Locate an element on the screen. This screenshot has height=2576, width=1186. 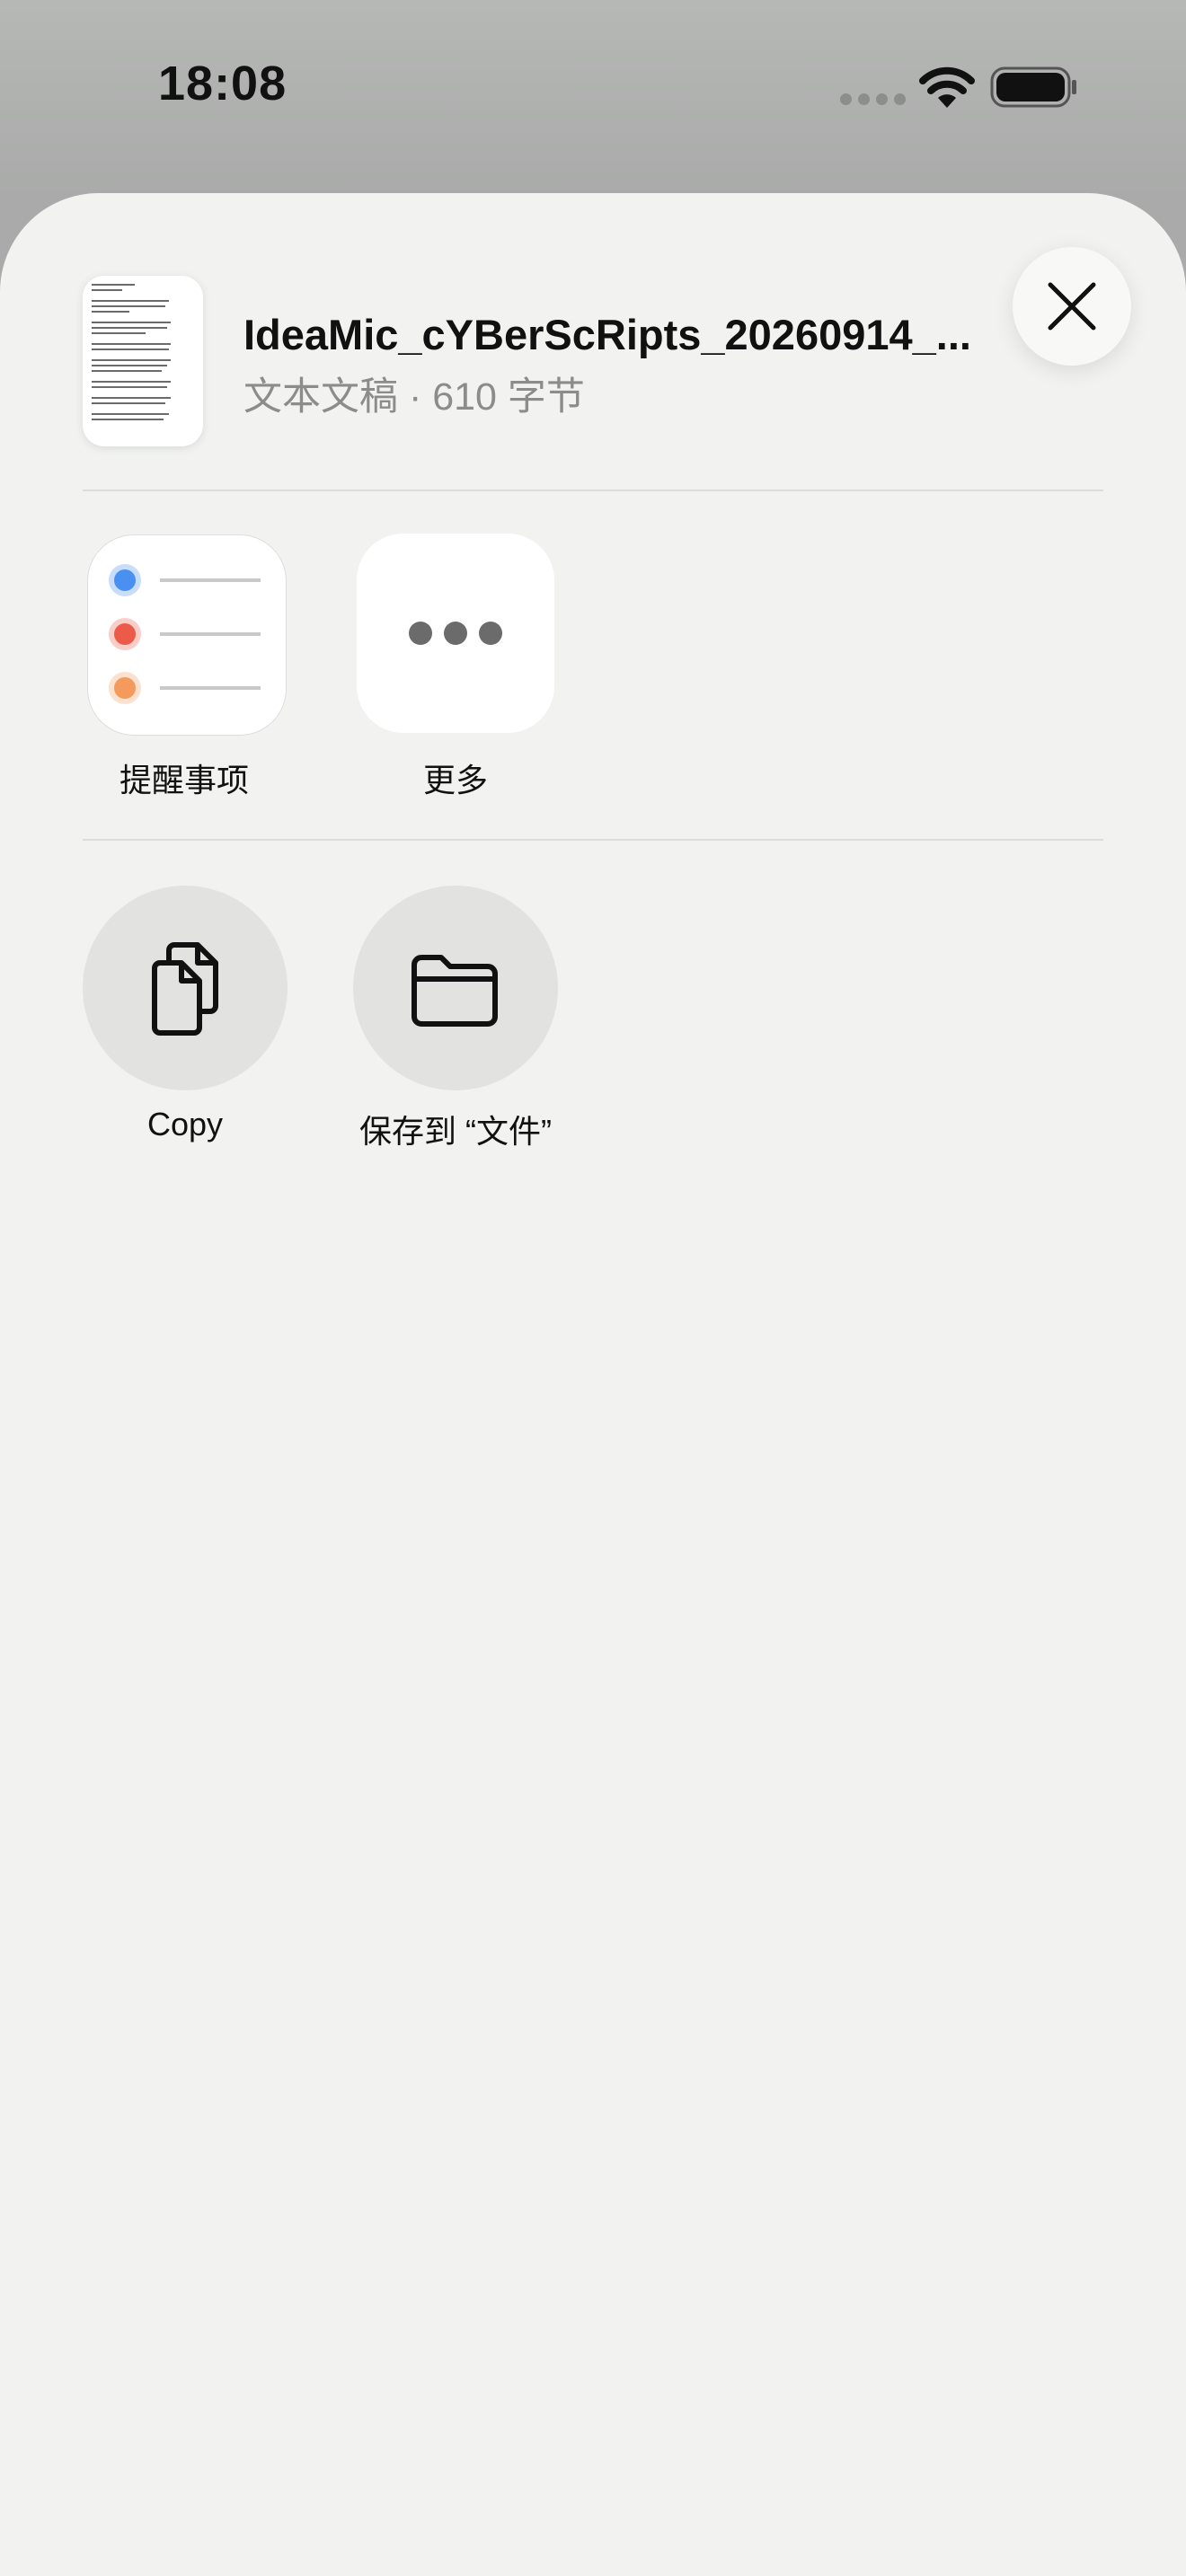
copy-documents-icon is located at coordinates (185, 989).